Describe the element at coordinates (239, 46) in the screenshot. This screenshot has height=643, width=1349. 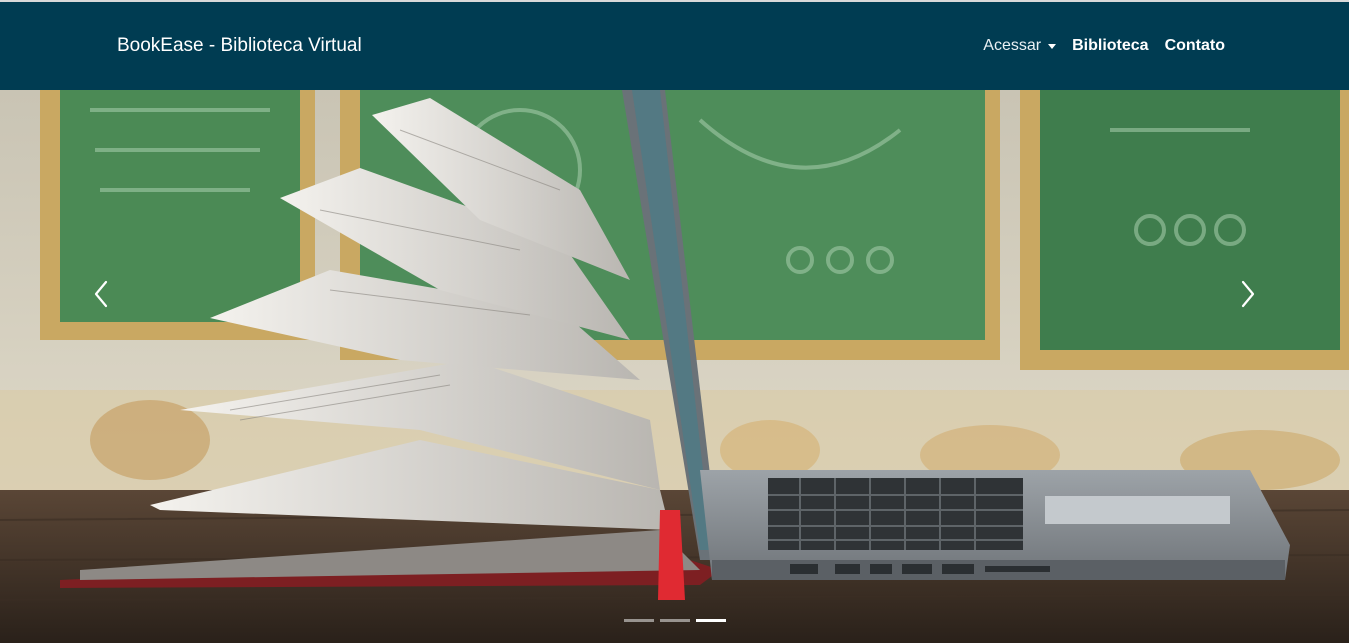
I see `brand-link: BookEase - Biblioteca Virtual` at that location.